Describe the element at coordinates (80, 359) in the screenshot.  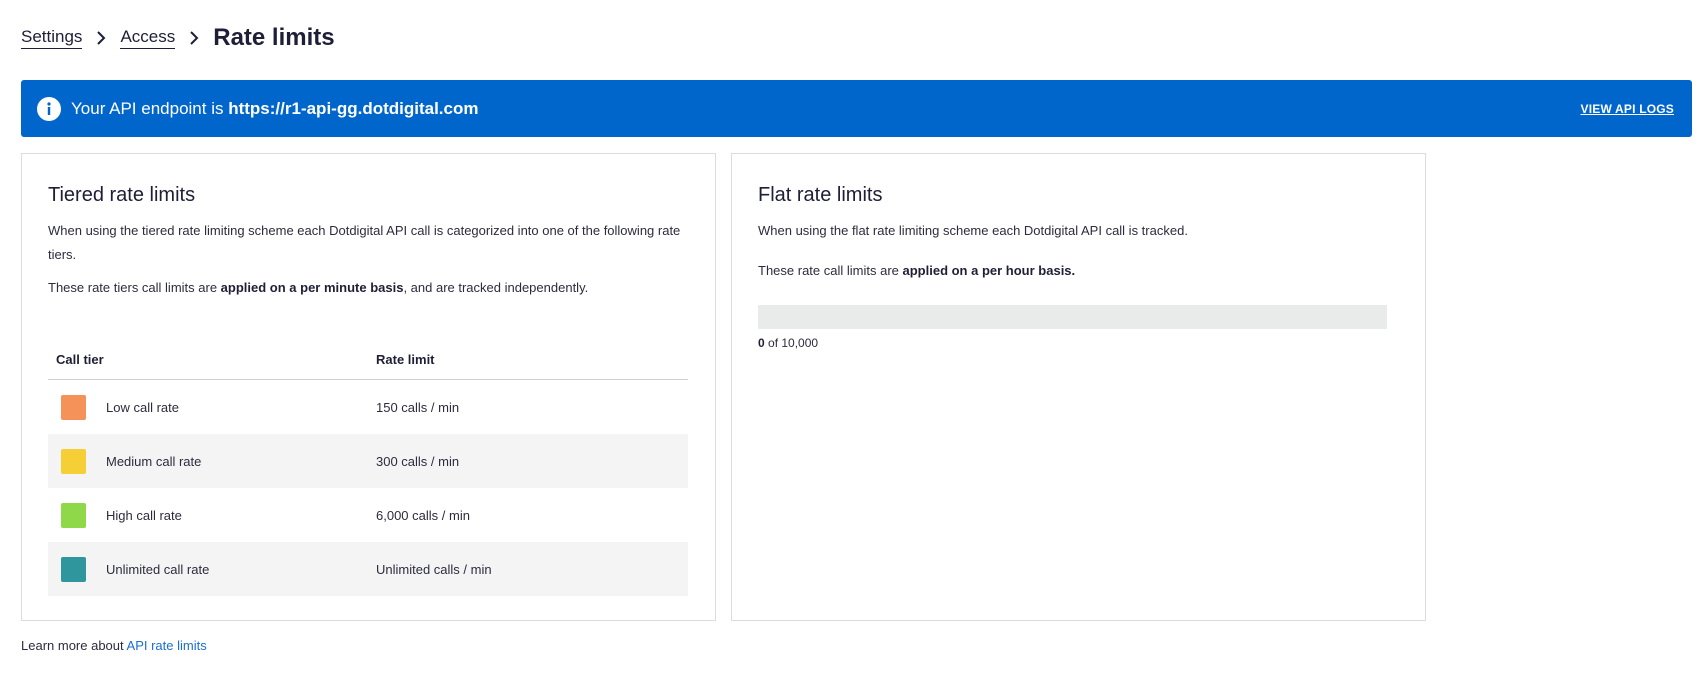
I see `column-header-call-tier: Call tier` at that location.